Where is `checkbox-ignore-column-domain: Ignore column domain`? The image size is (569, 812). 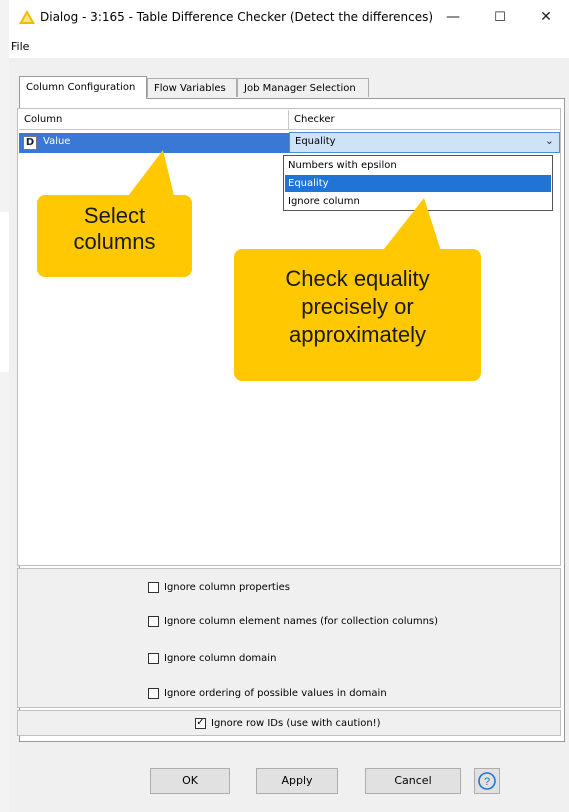
checkbox-ignore-column-domain: Ignore column domain is located at coordinates (212, 658).